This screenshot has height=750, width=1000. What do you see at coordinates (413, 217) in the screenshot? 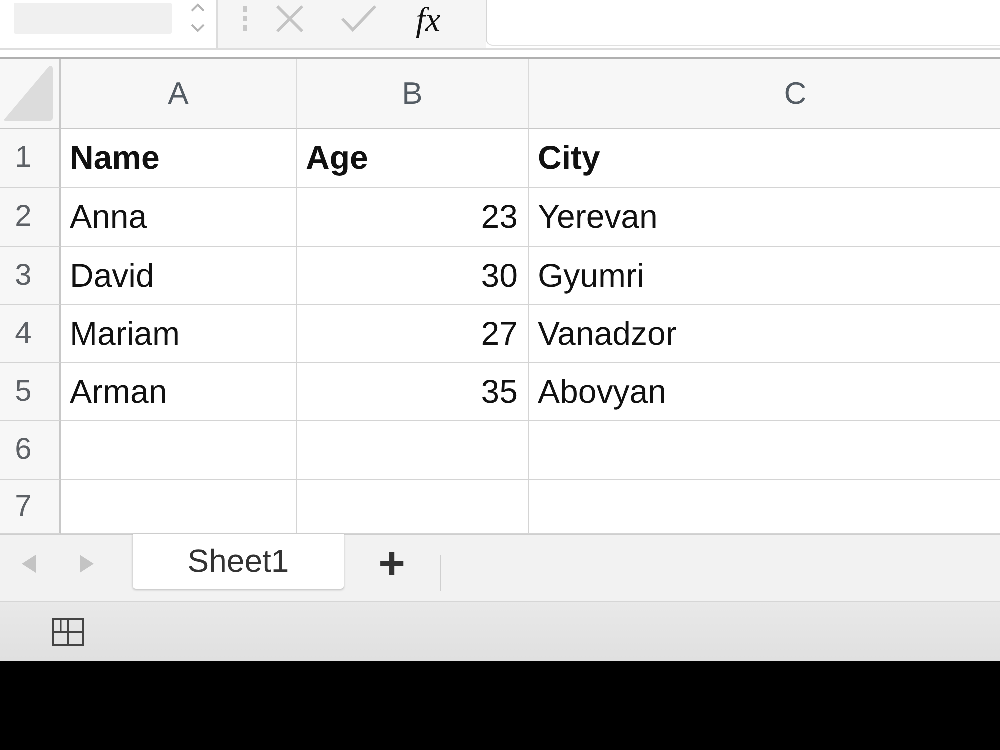
I see `table-cell: 23` at bounding box center [413, 217].